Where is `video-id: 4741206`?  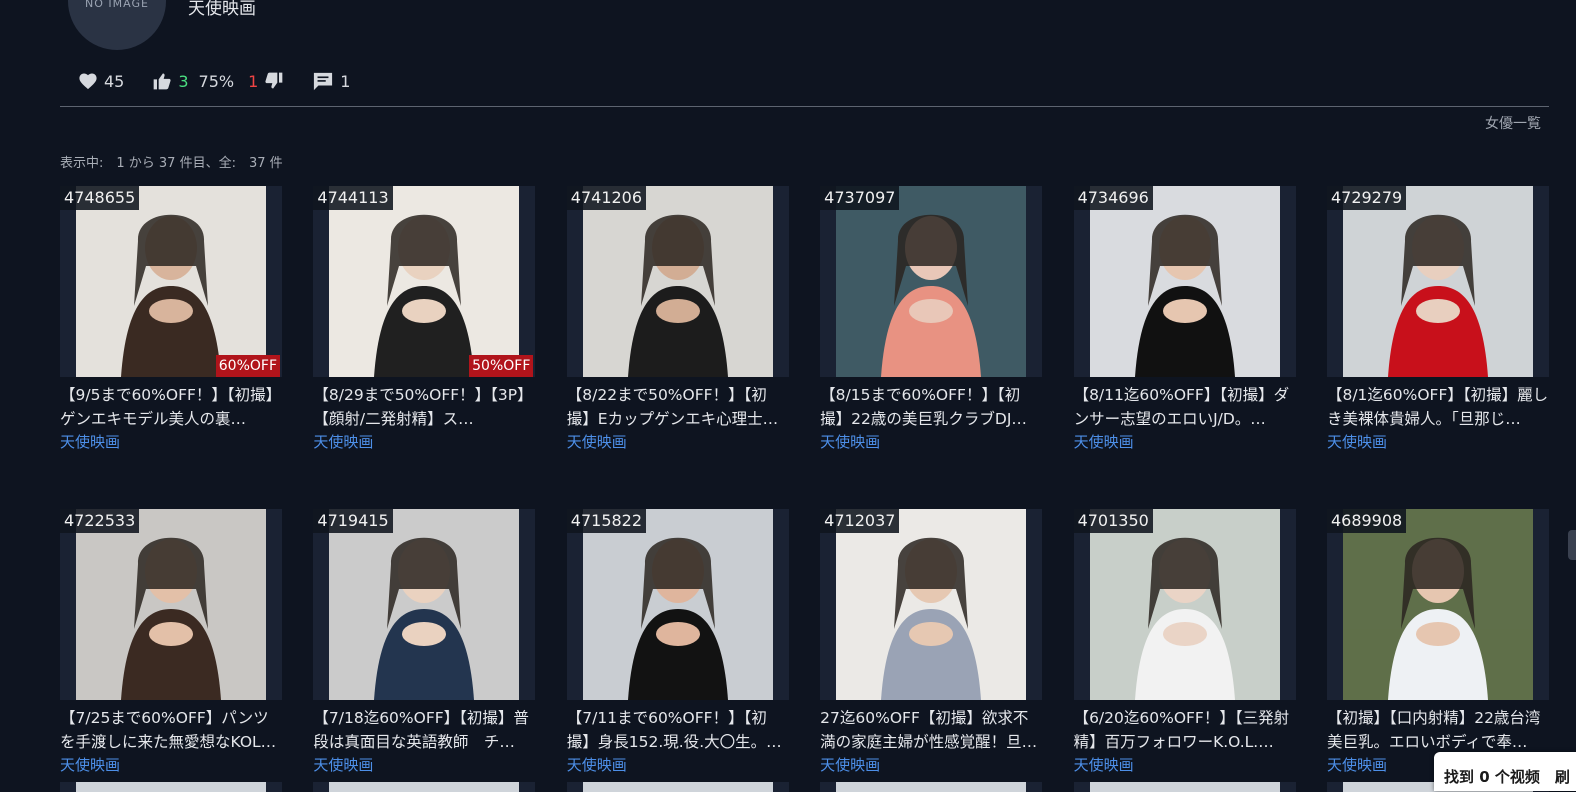 video-id: 4741206 is located at coordinates (606, 198).